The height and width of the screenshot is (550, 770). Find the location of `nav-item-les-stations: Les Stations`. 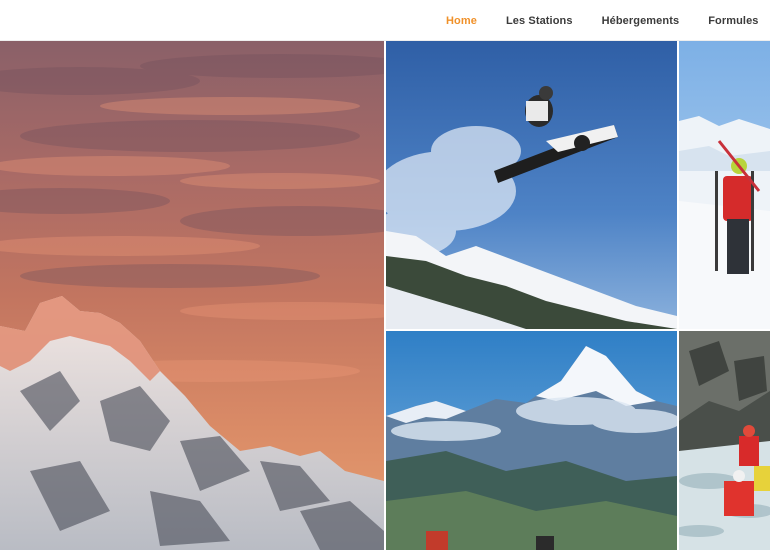

nav-item-les-stations: Les Stations is located at coordinates (539, 21).